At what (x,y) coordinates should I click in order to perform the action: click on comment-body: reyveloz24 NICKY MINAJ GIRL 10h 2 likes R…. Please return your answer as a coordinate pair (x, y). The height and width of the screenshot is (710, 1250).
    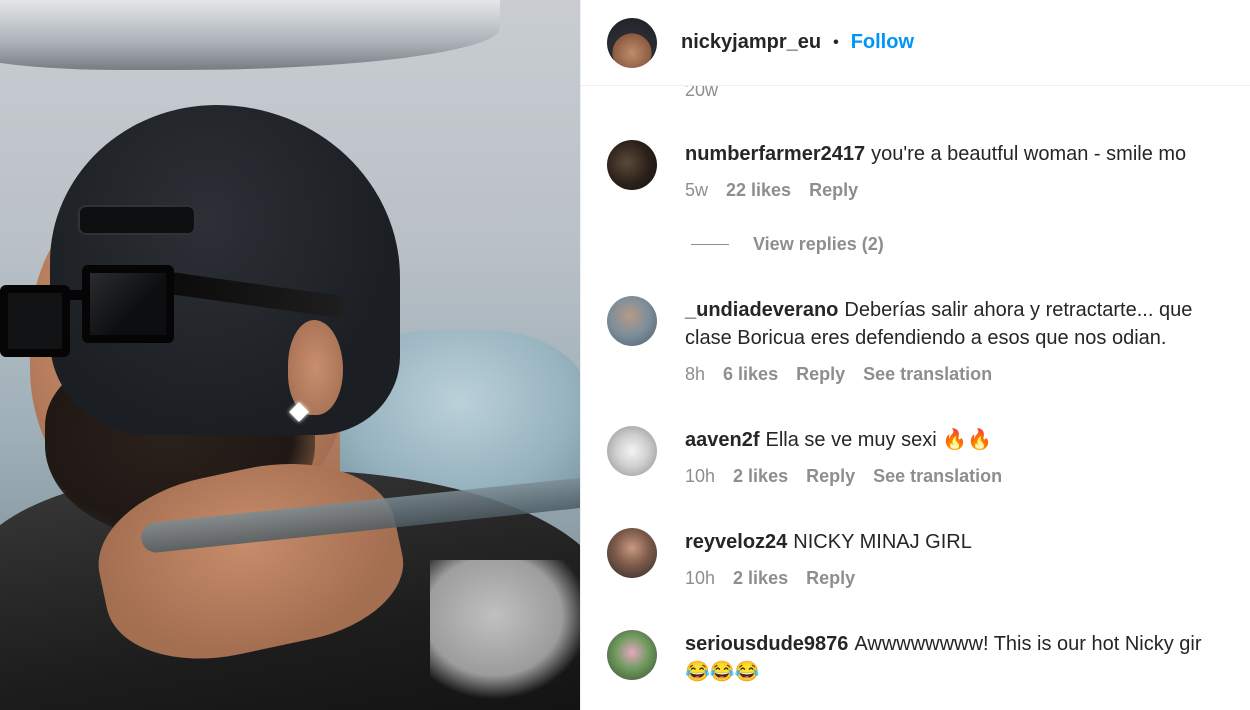
    Looking at the image, I should click on (967, 558).